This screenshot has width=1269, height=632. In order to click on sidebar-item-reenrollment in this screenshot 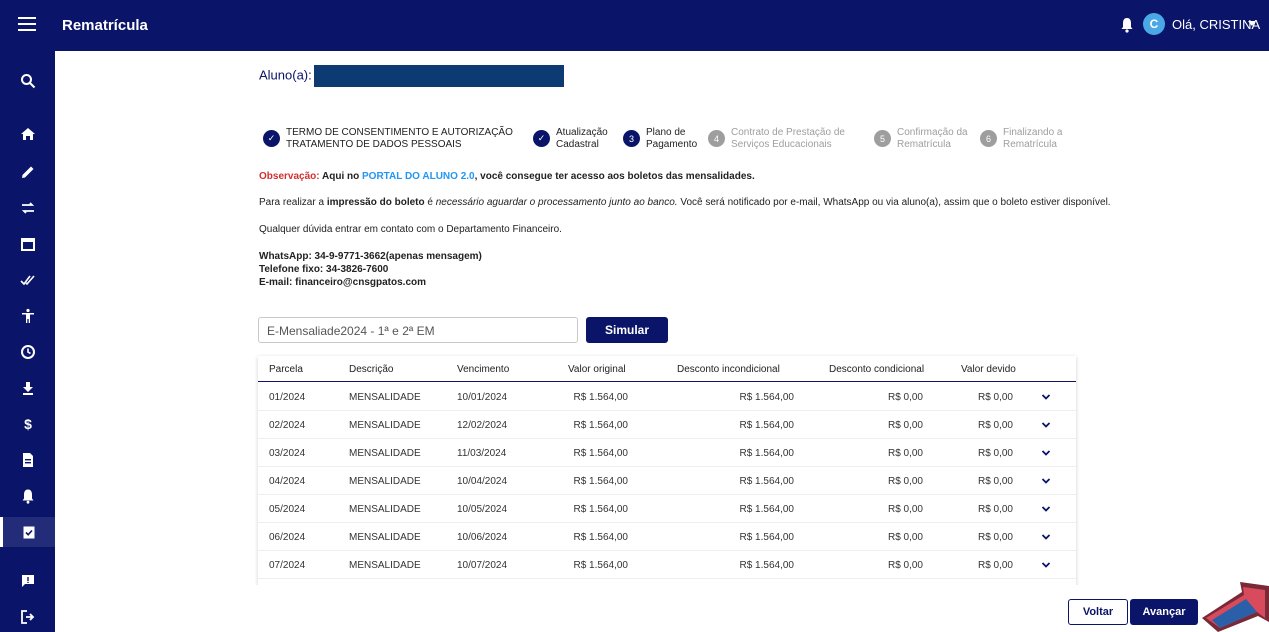, I will do `click(27, 532)`.